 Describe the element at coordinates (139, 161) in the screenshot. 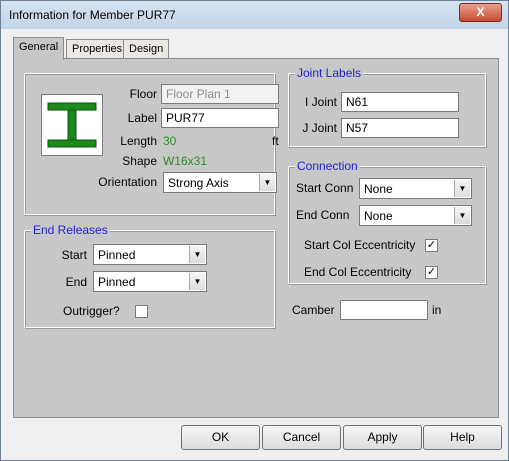

I see `shape-label: Shape` at that location.